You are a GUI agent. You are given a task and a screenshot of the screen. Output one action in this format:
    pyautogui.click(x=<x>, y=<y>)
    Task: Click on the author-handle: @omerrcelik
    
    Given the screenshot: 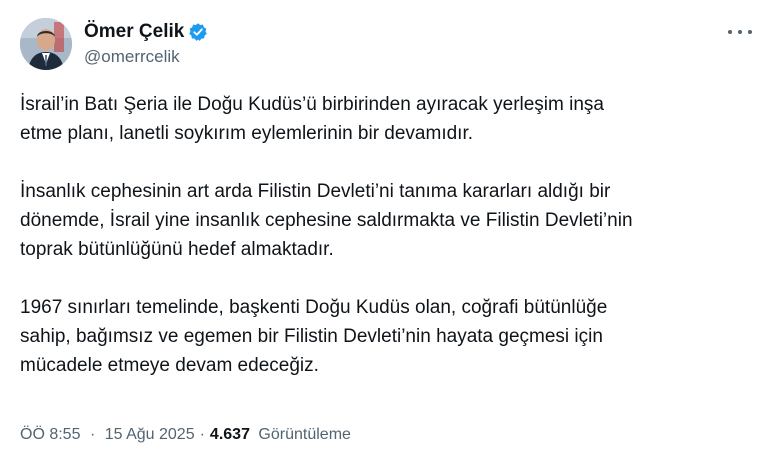 What is the action you would take?
    pyautogui.click(x=132, y=57)
    